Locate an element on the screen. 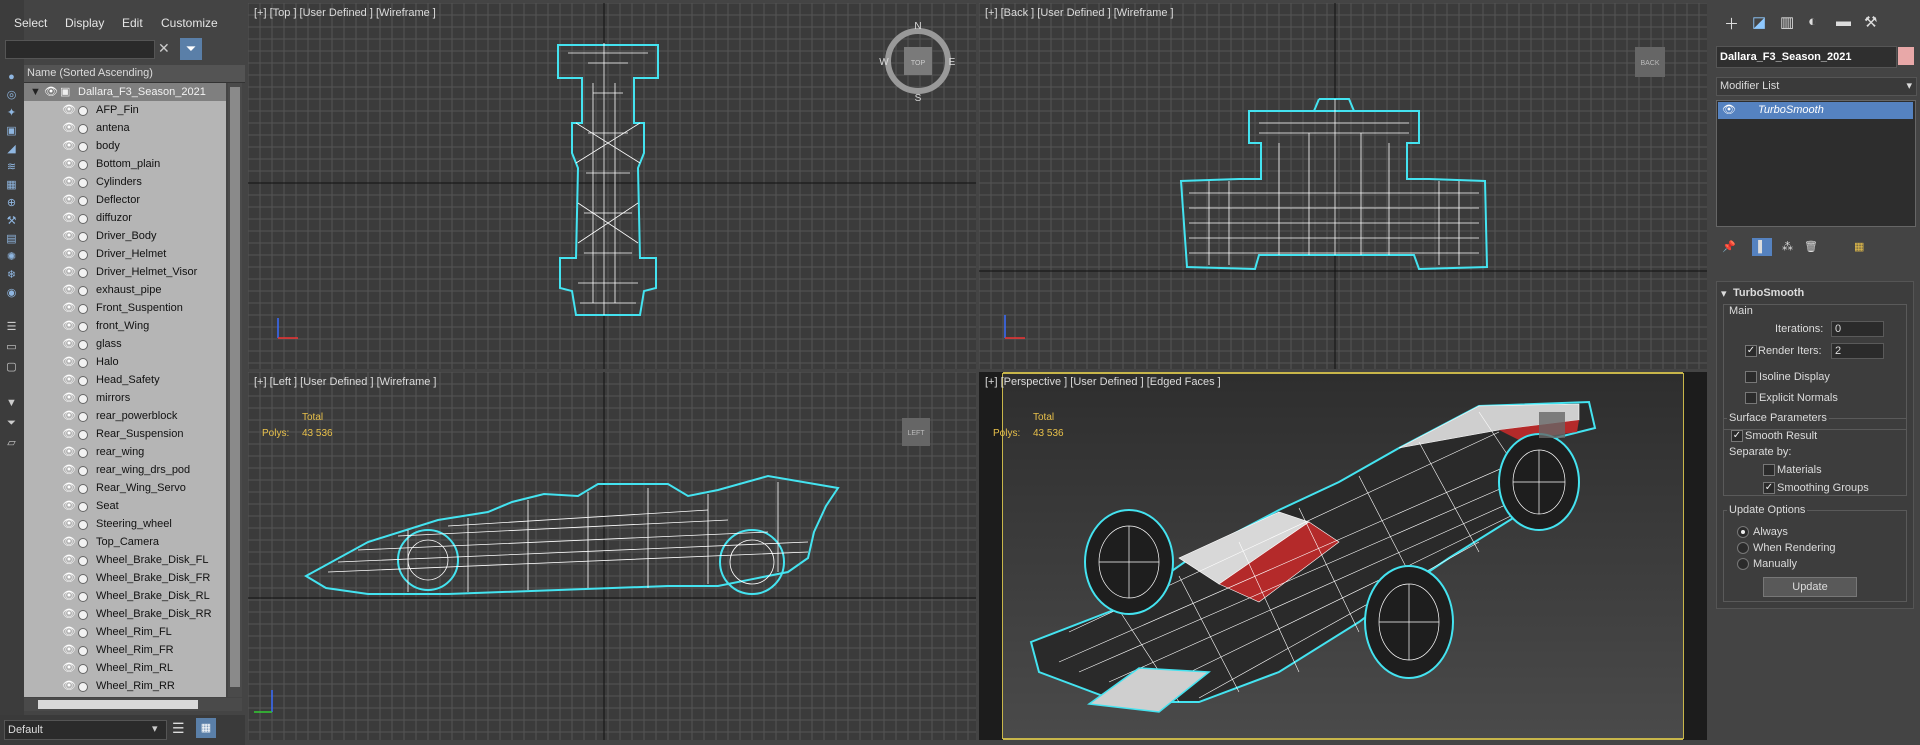 The image size is (1920, 745). when-rendering-radio is located at coordinates (1743, 548).